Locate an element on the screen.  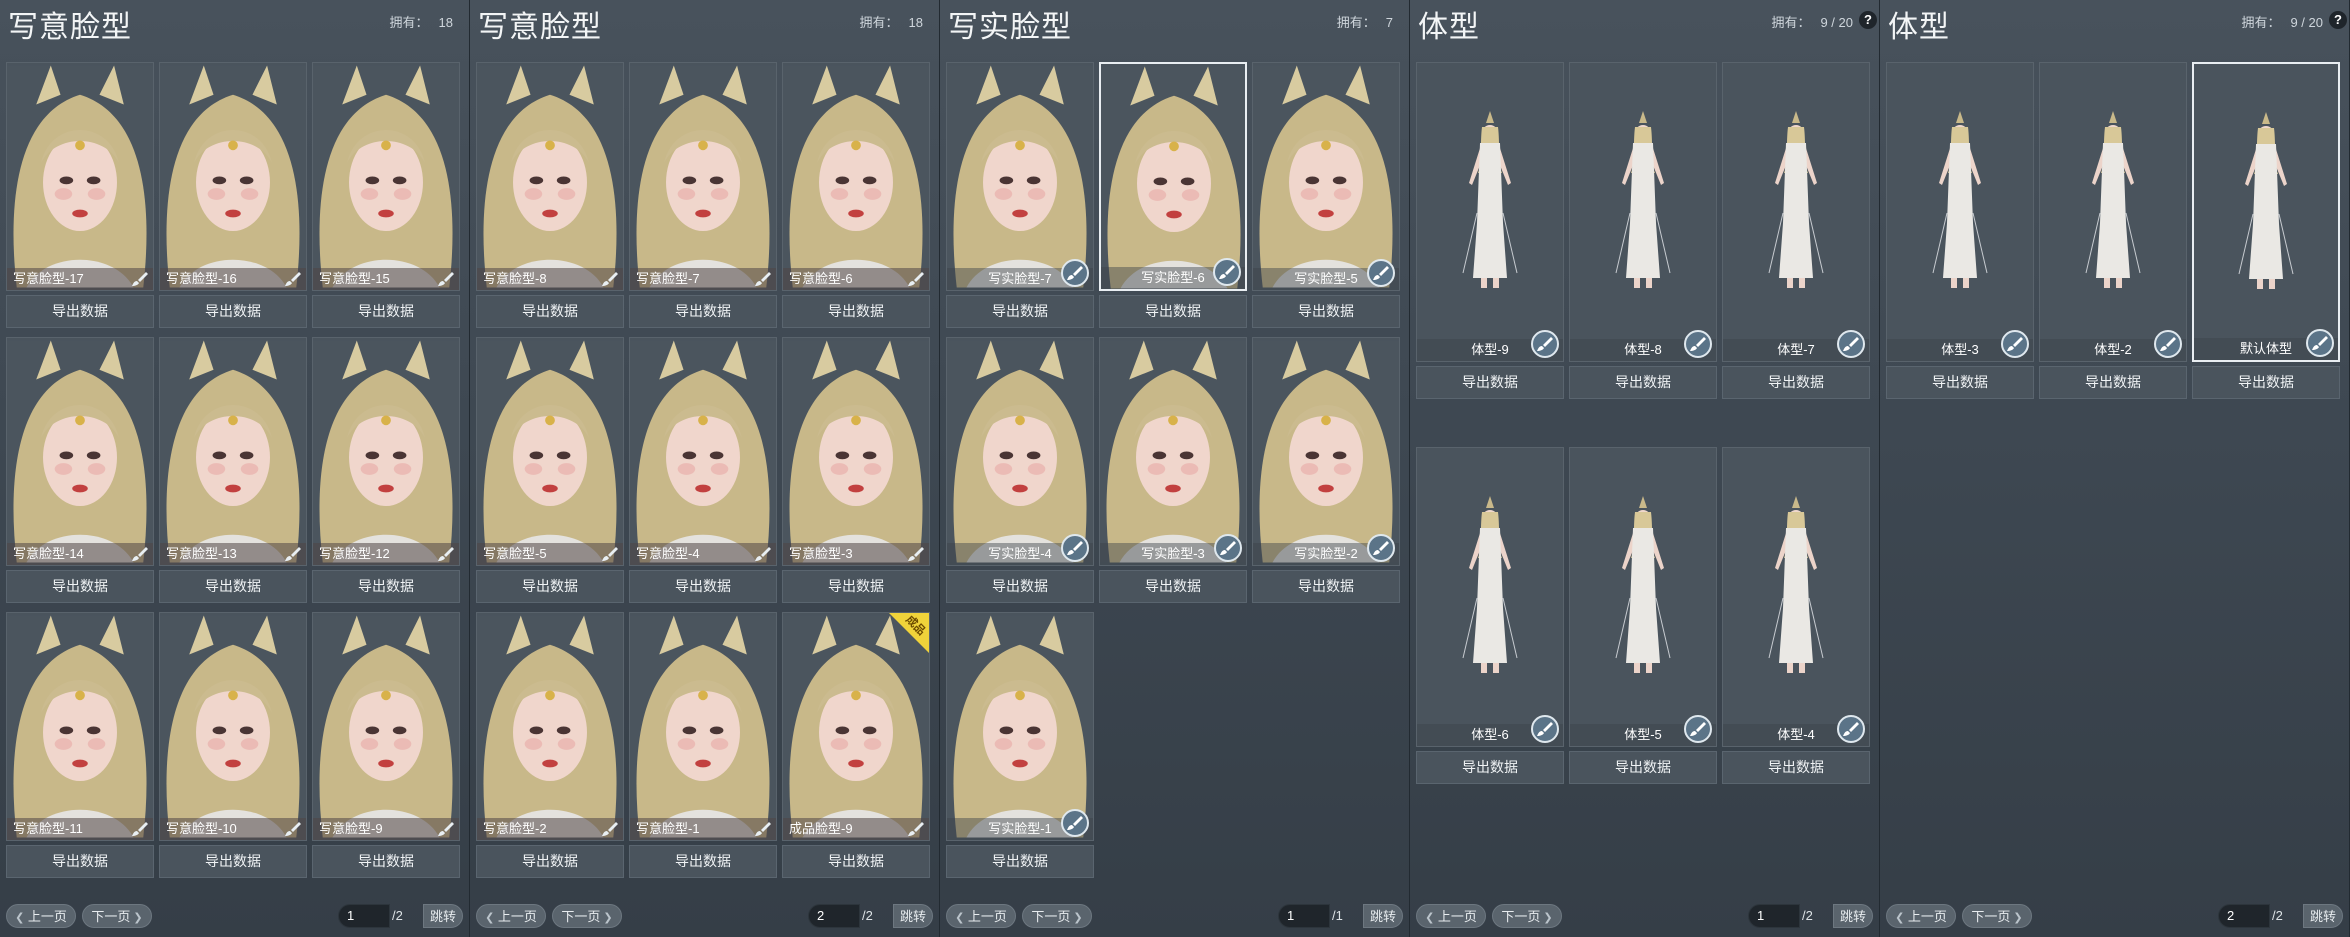
preset-card: 写实脸型-6 导出数据 is located at coordinates (1173, 195).